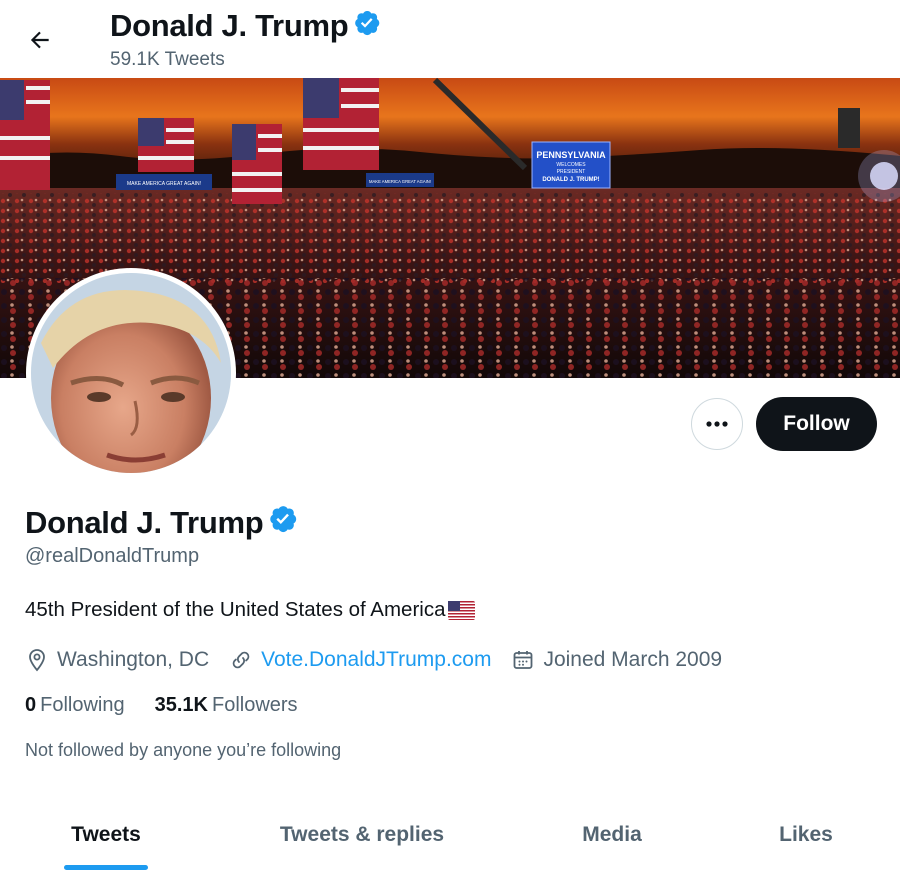 The width and height of the screenshot is (900, 870). Describe the element at coordinates (106, 867) in the screenshot. I see `active-tab-indicator` at that location.